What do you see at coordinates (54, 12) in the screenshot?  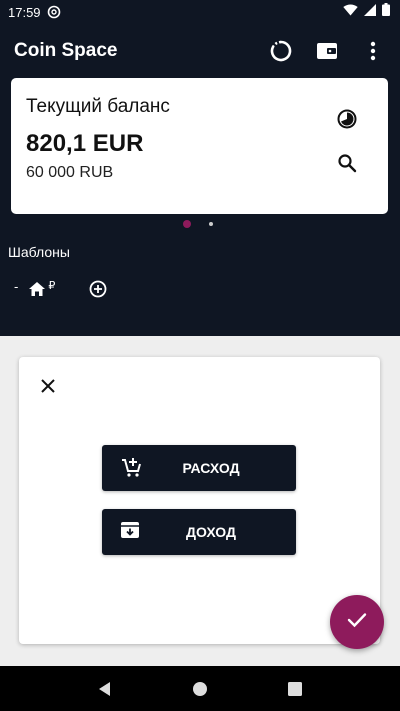 I see `at-sign-icon` at bounding box center [54, 12].